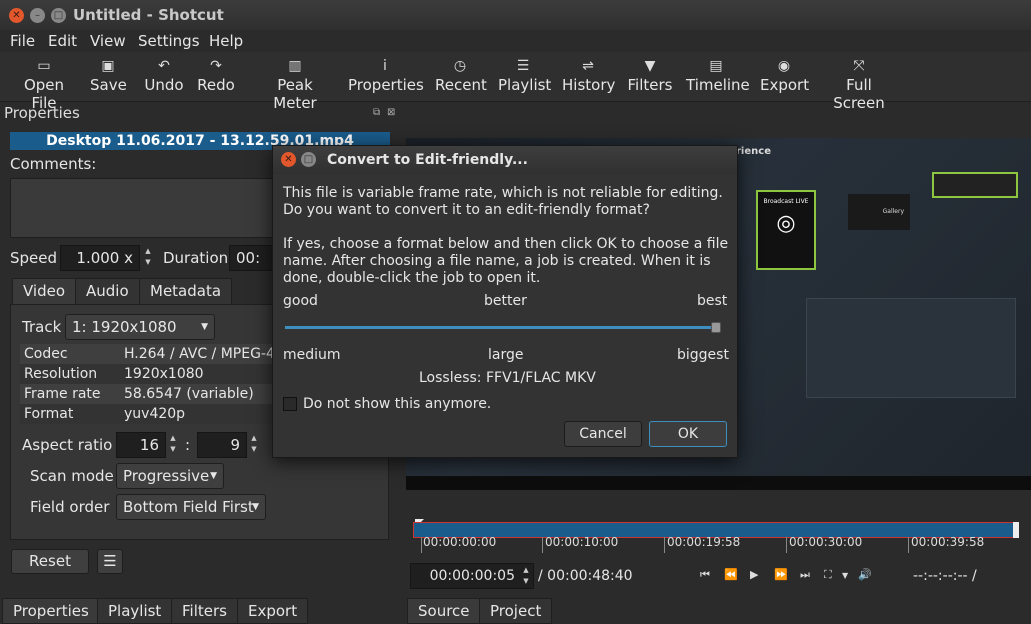 The height and width of the screenshot is (624, 1031). Describe the element at coordinates (37, 15) in the screenshot. I see `window-minimize-button: –` at that location.